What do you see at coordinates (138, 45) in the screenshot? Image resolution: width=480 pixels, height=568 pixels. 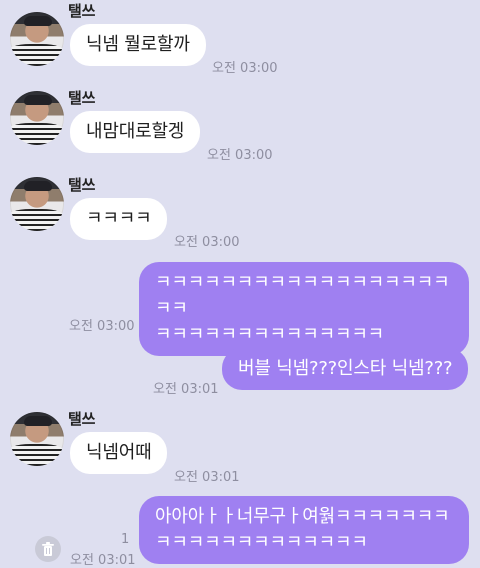 I see `incoming-message-bubble: 닉넴 뭘로할까` at bounding box center [138, 45].